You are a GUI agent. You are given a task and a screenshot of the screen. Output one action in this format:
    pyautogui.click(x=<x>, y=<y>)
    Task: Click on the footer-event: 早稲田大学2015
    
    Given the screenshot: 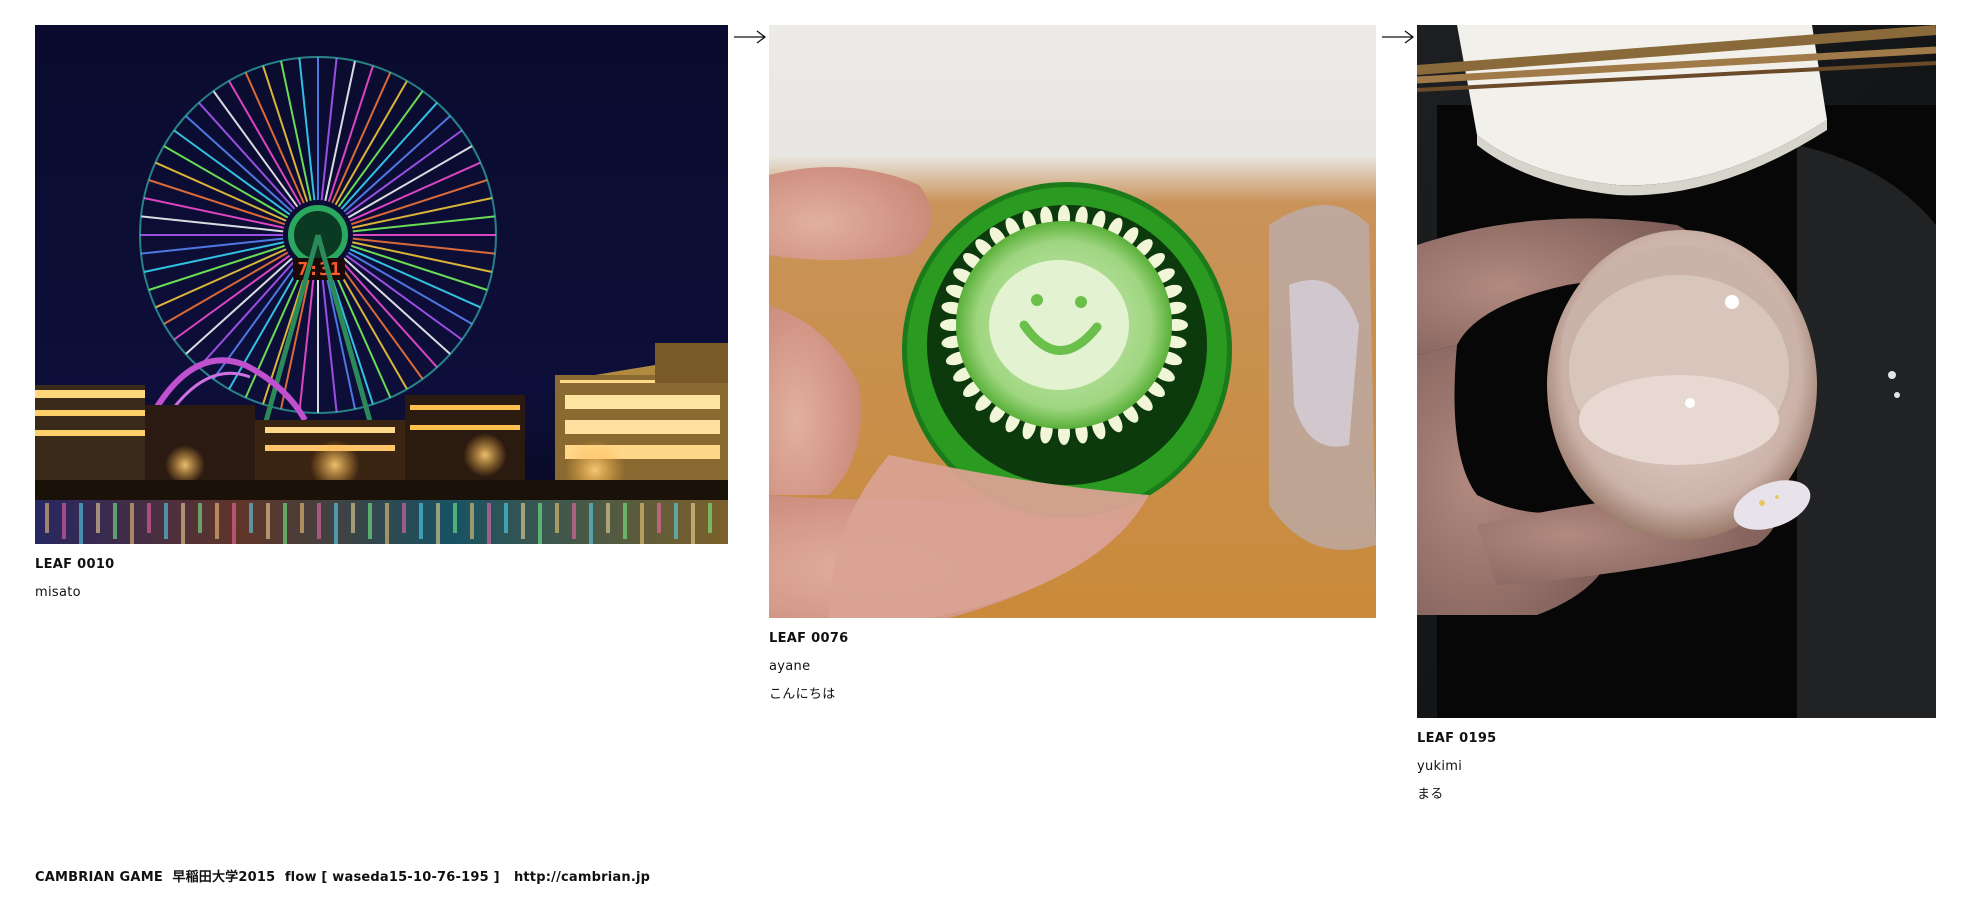 What is the action you would take?
    pyautogui.click(x=224, y=877)
    